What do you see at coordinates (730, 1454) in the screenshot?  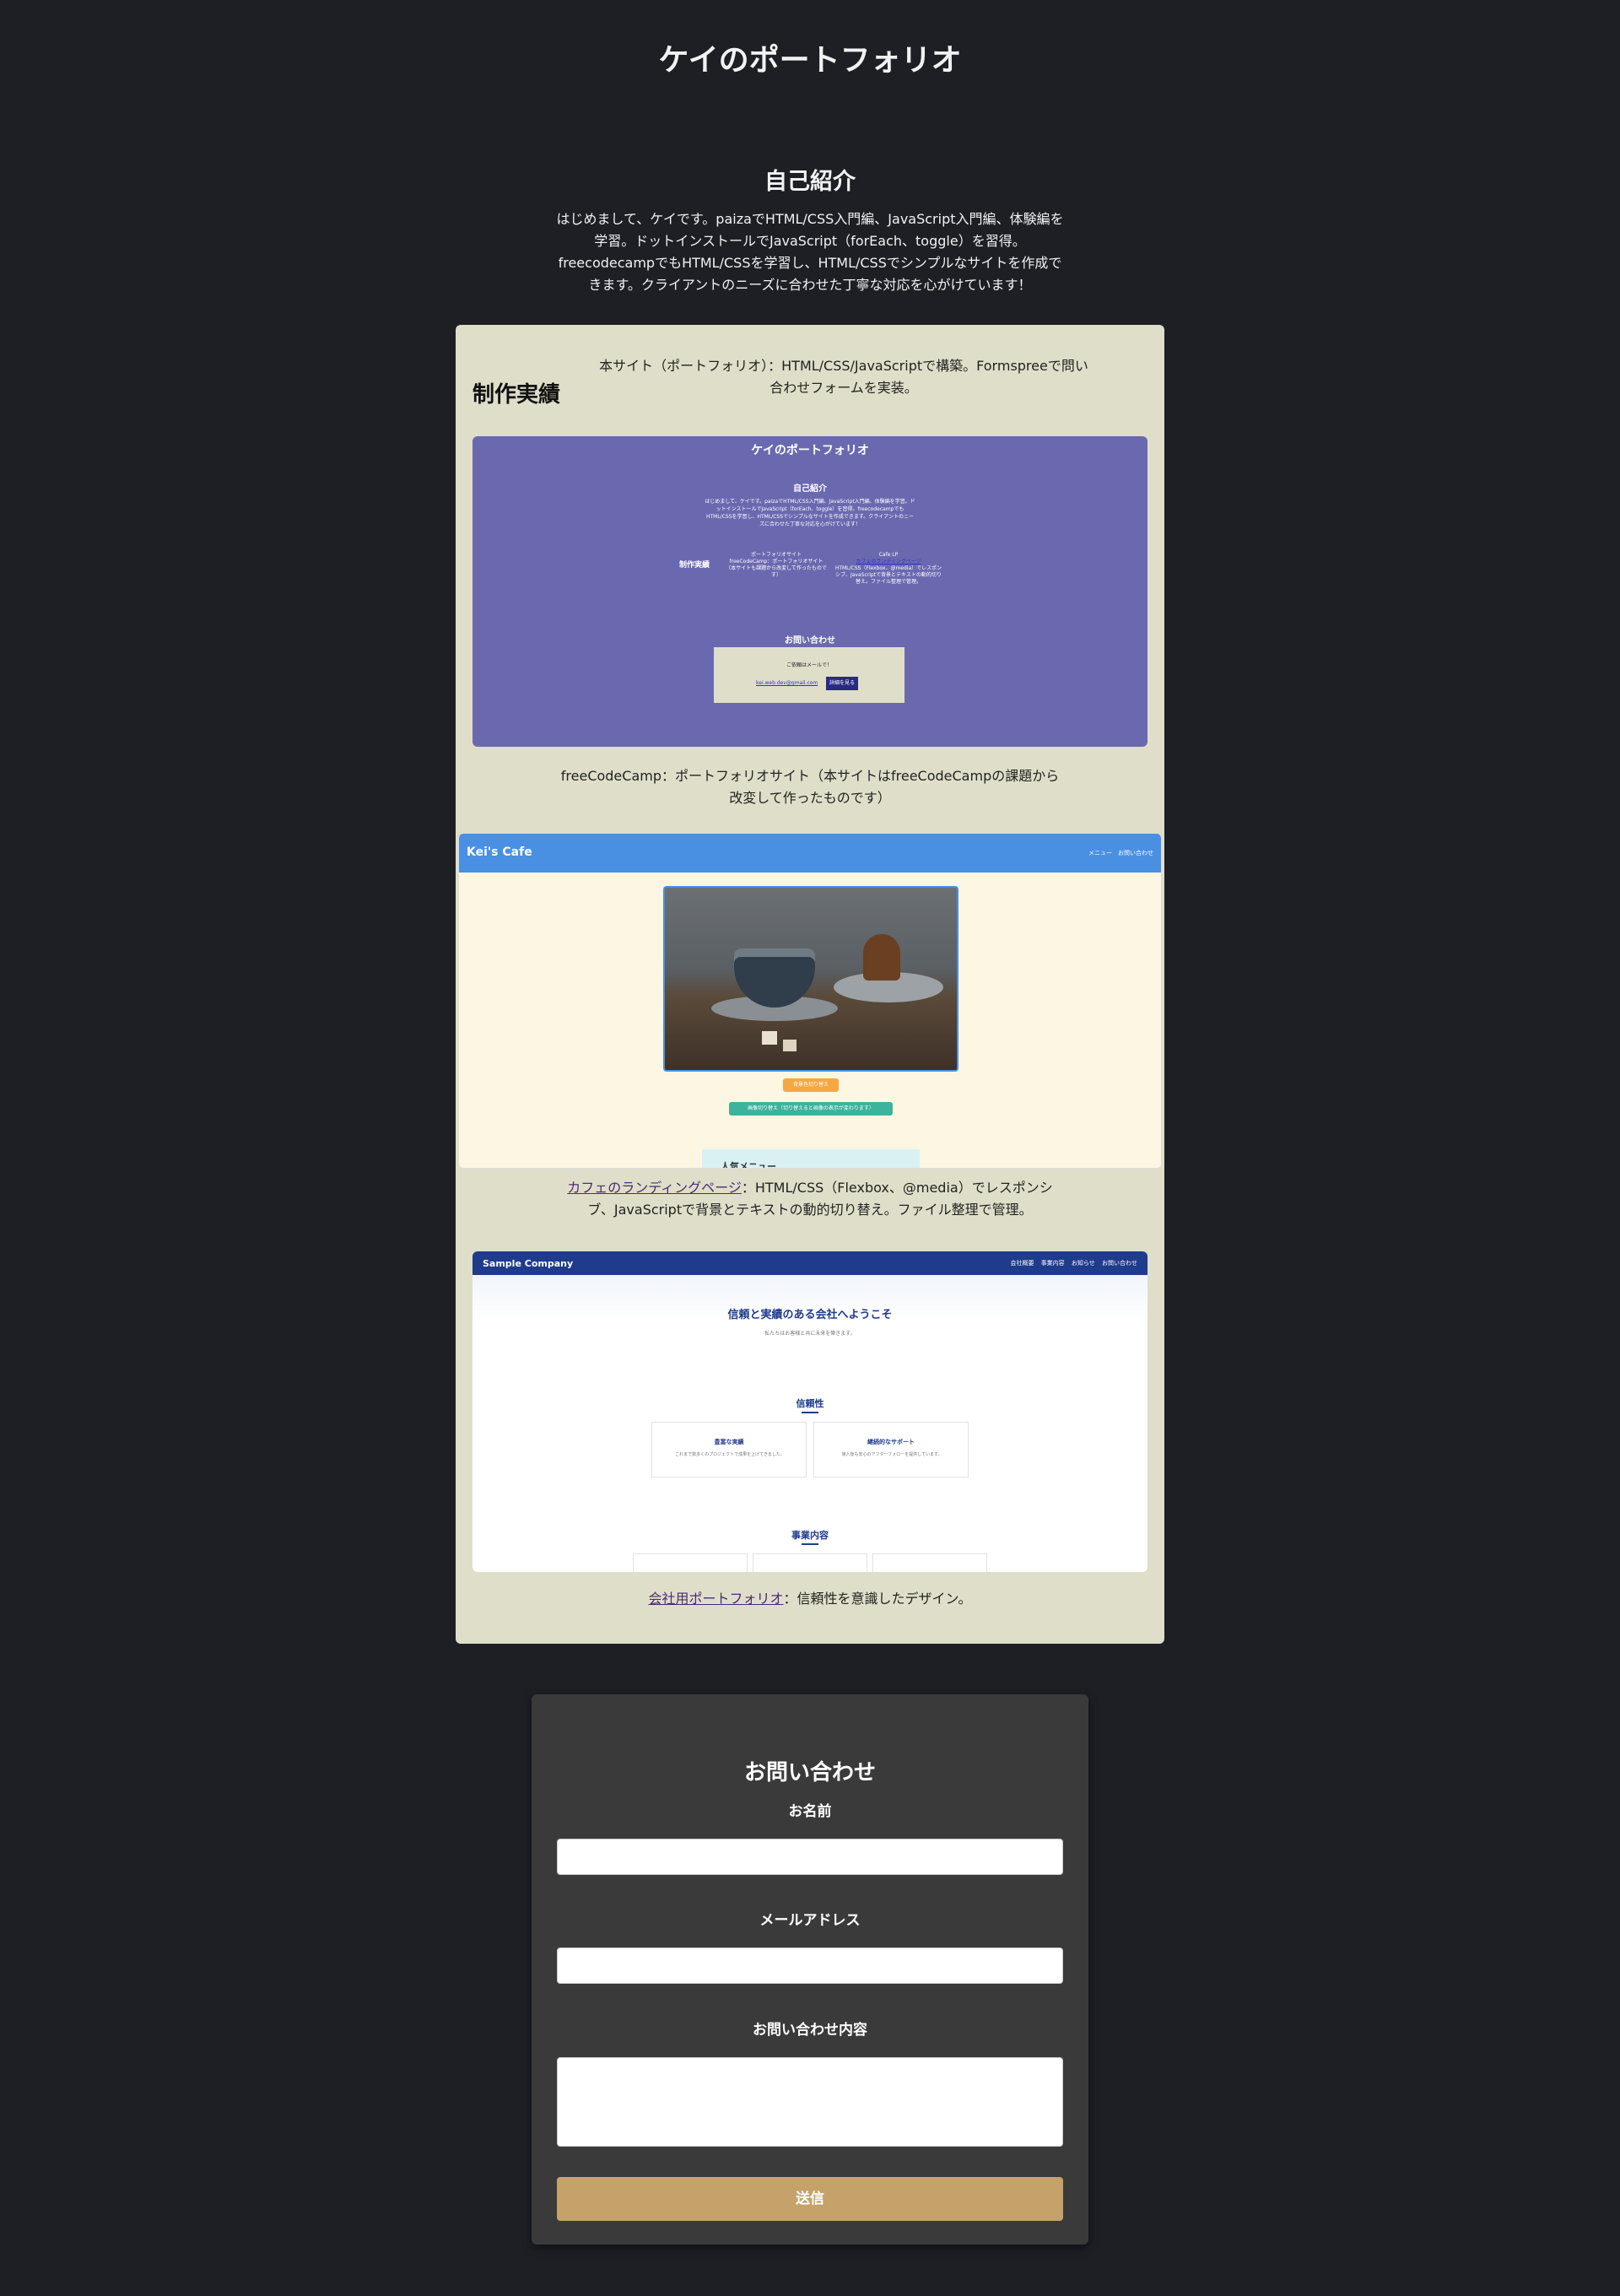 I see `company-card-text: これまで数多くのプロジェクトで成果を上げてきました。` at bounding box center [730, 1454].